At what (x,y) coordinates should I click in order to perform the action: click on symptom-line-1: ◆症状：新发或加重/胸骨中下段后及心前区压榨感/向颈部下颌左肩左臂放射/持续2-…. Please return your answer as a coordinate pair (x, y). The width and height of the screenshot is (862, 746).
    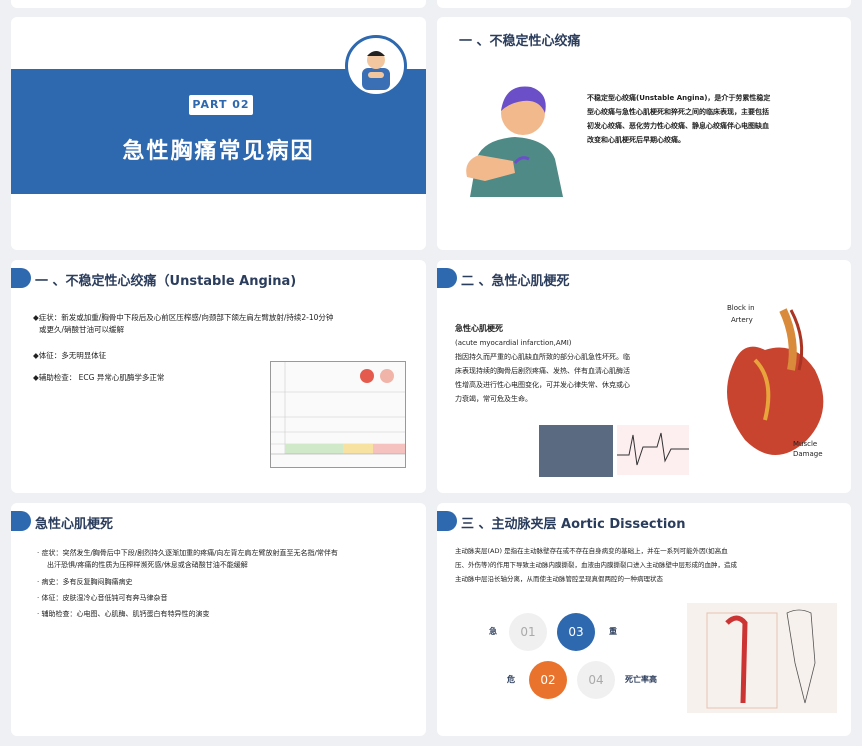
    Looking at the image, I should click on (183, 317).